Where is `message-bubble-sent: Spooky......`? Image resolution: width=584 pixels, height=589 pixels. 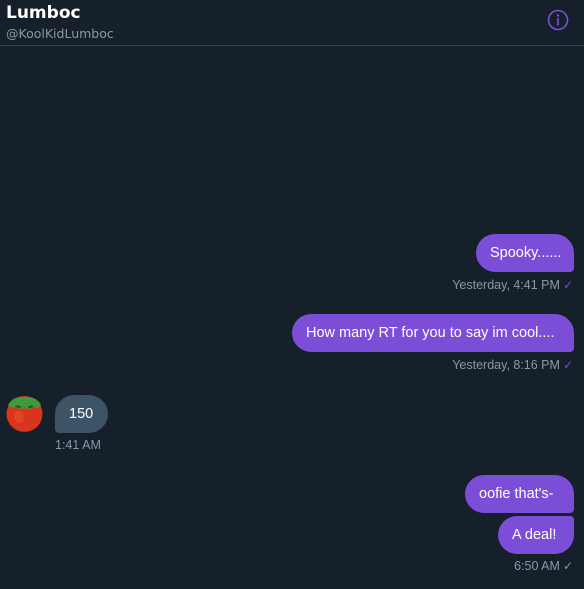 message-bubble-sent: Spooky...... is located at coordinates (525, 253).